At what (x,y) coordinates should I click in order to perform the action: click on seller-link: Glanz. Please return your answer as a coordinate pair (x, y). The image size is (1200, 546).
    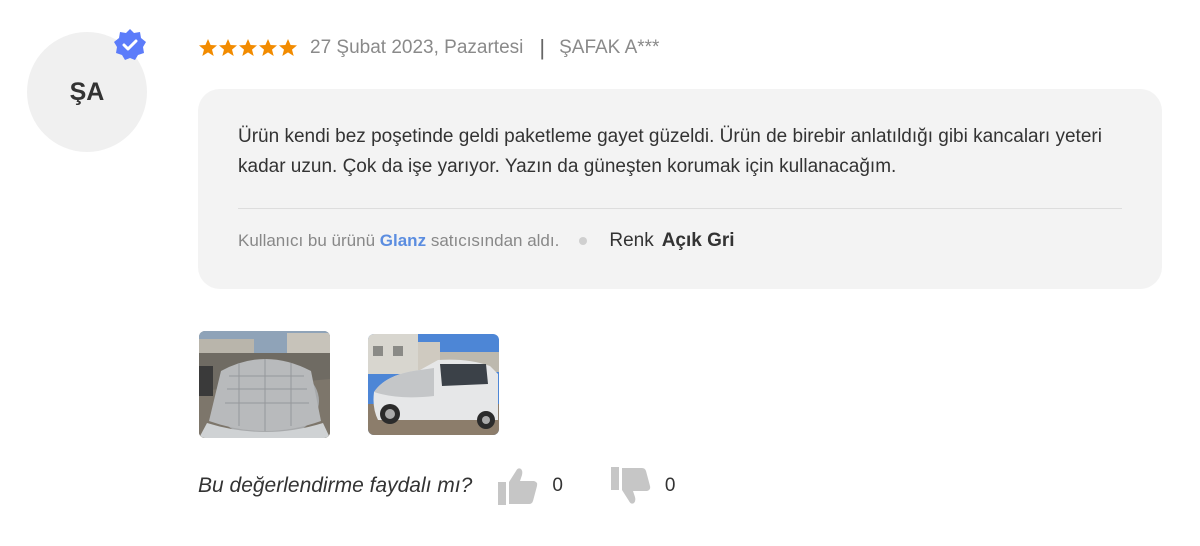
    Looking at the image, I should click on (403, 240).